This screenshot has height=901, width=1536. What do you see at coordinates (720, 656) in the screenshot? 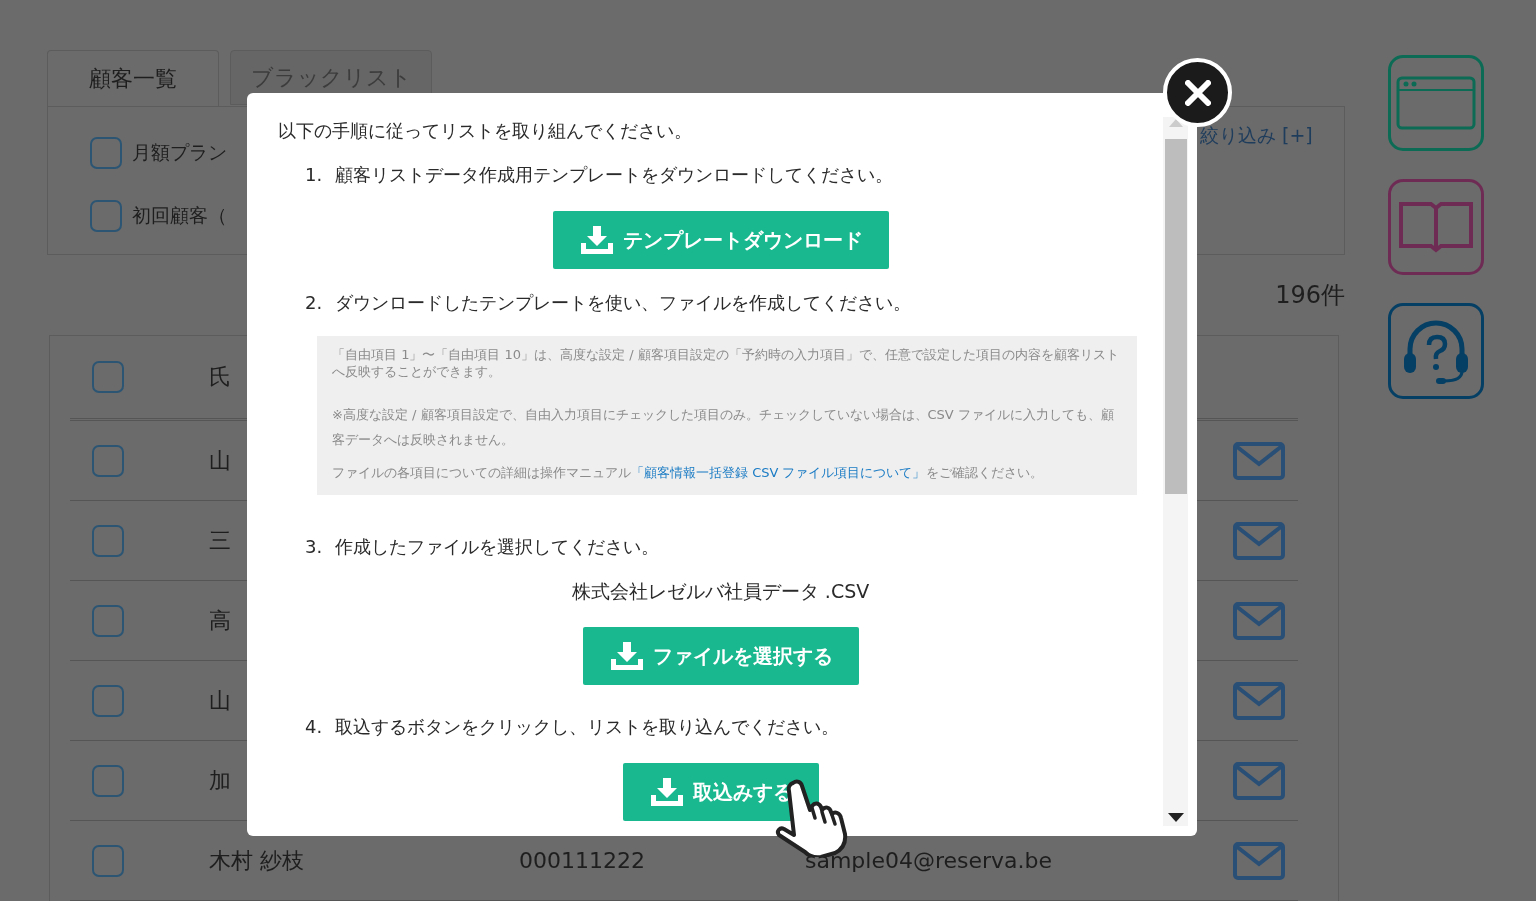
I see `action-button: ファイルを選択する` at bounding box center [720, 656].